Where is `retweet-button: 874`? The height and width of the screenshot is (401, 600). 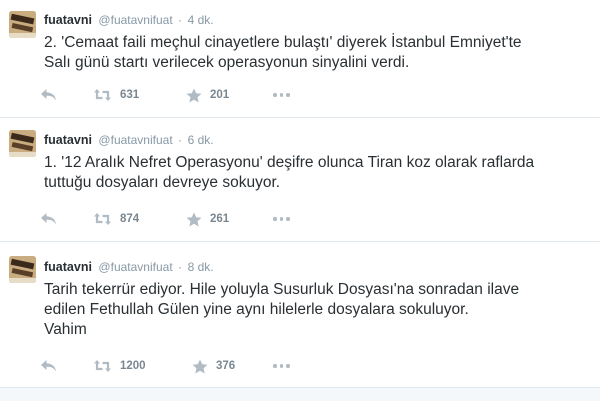 retweet-button: 874 is located at coordinates (116, 219).